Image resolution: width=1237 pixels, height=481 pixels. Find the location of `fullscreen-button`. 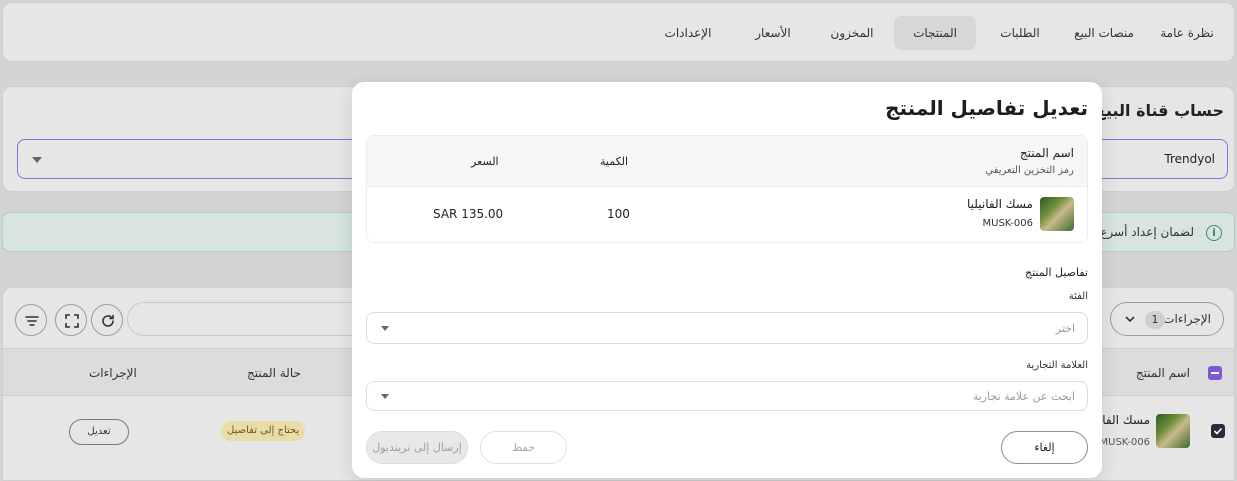

fullscreen-button is located at coordinates (71, 320).